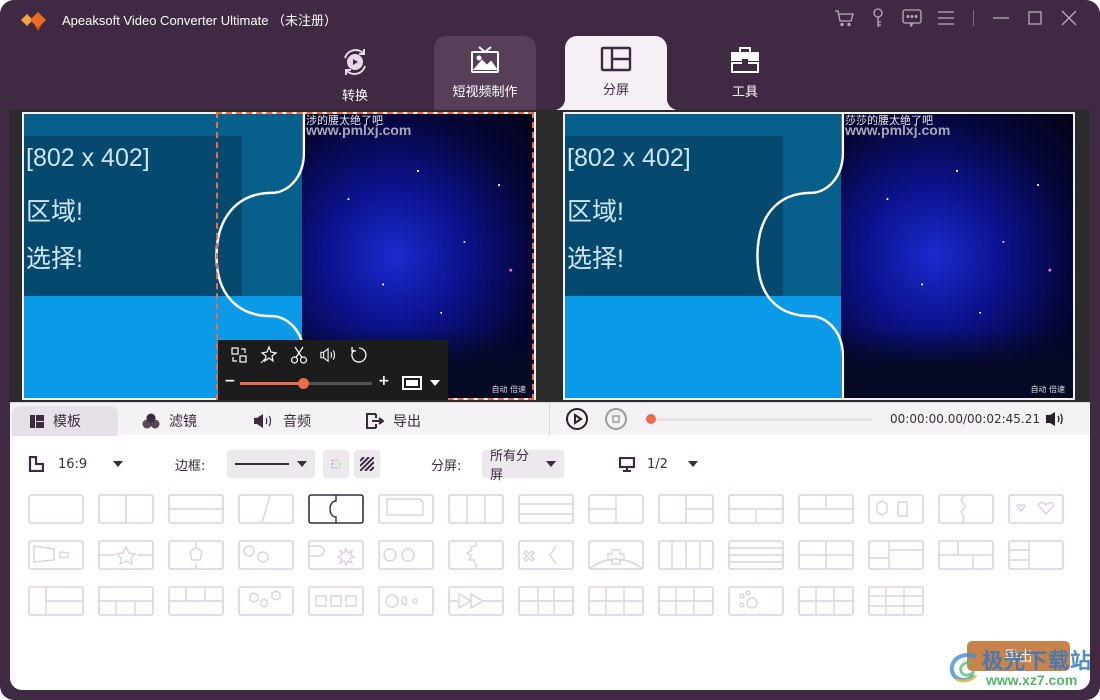  I want to click on play-button, so click(577, 419).